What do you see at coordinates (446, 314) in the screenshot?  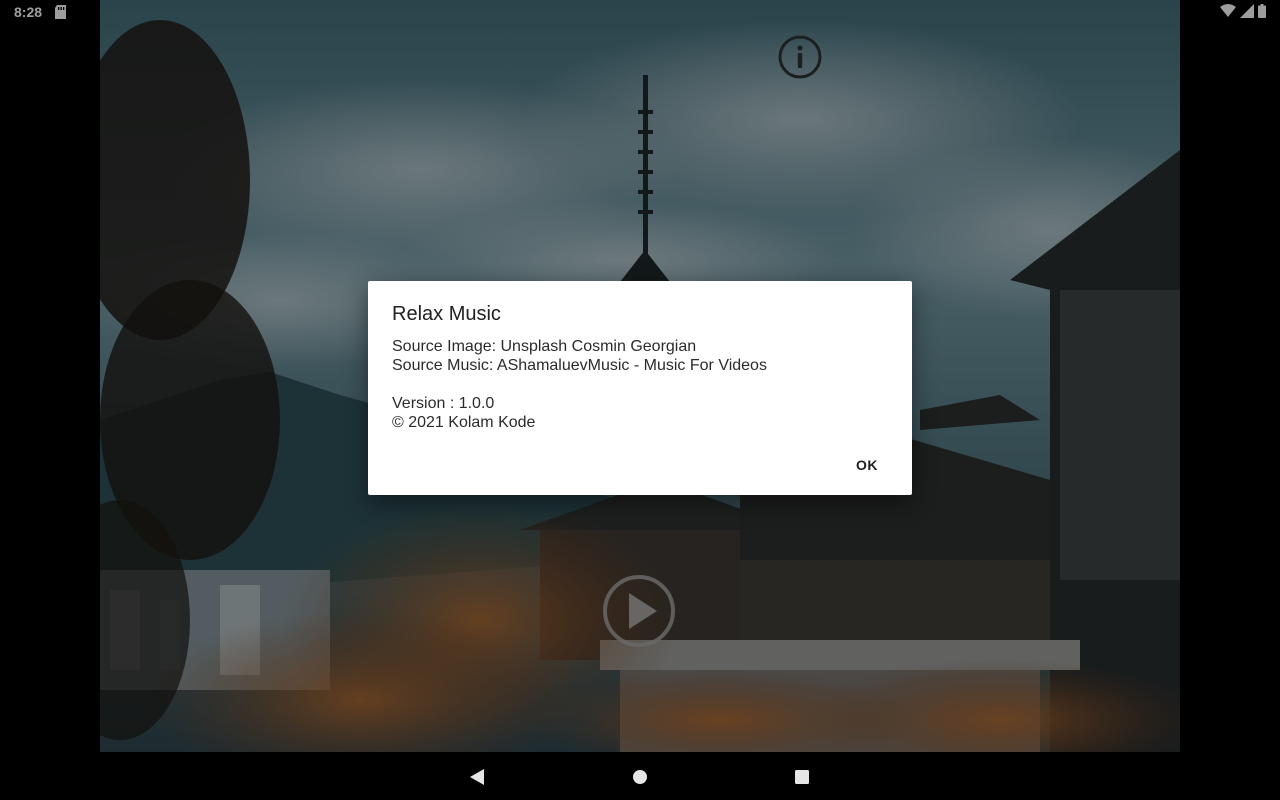 I see `dialog-title: Relax Music` at bounding box center [446, 314].